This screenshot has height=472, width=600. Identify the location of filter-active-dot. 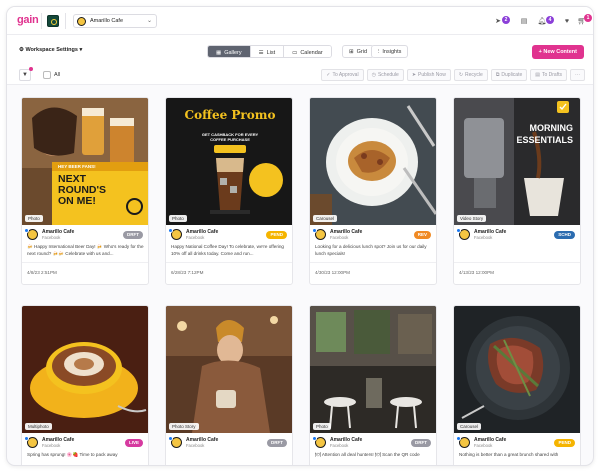
(31, 69).